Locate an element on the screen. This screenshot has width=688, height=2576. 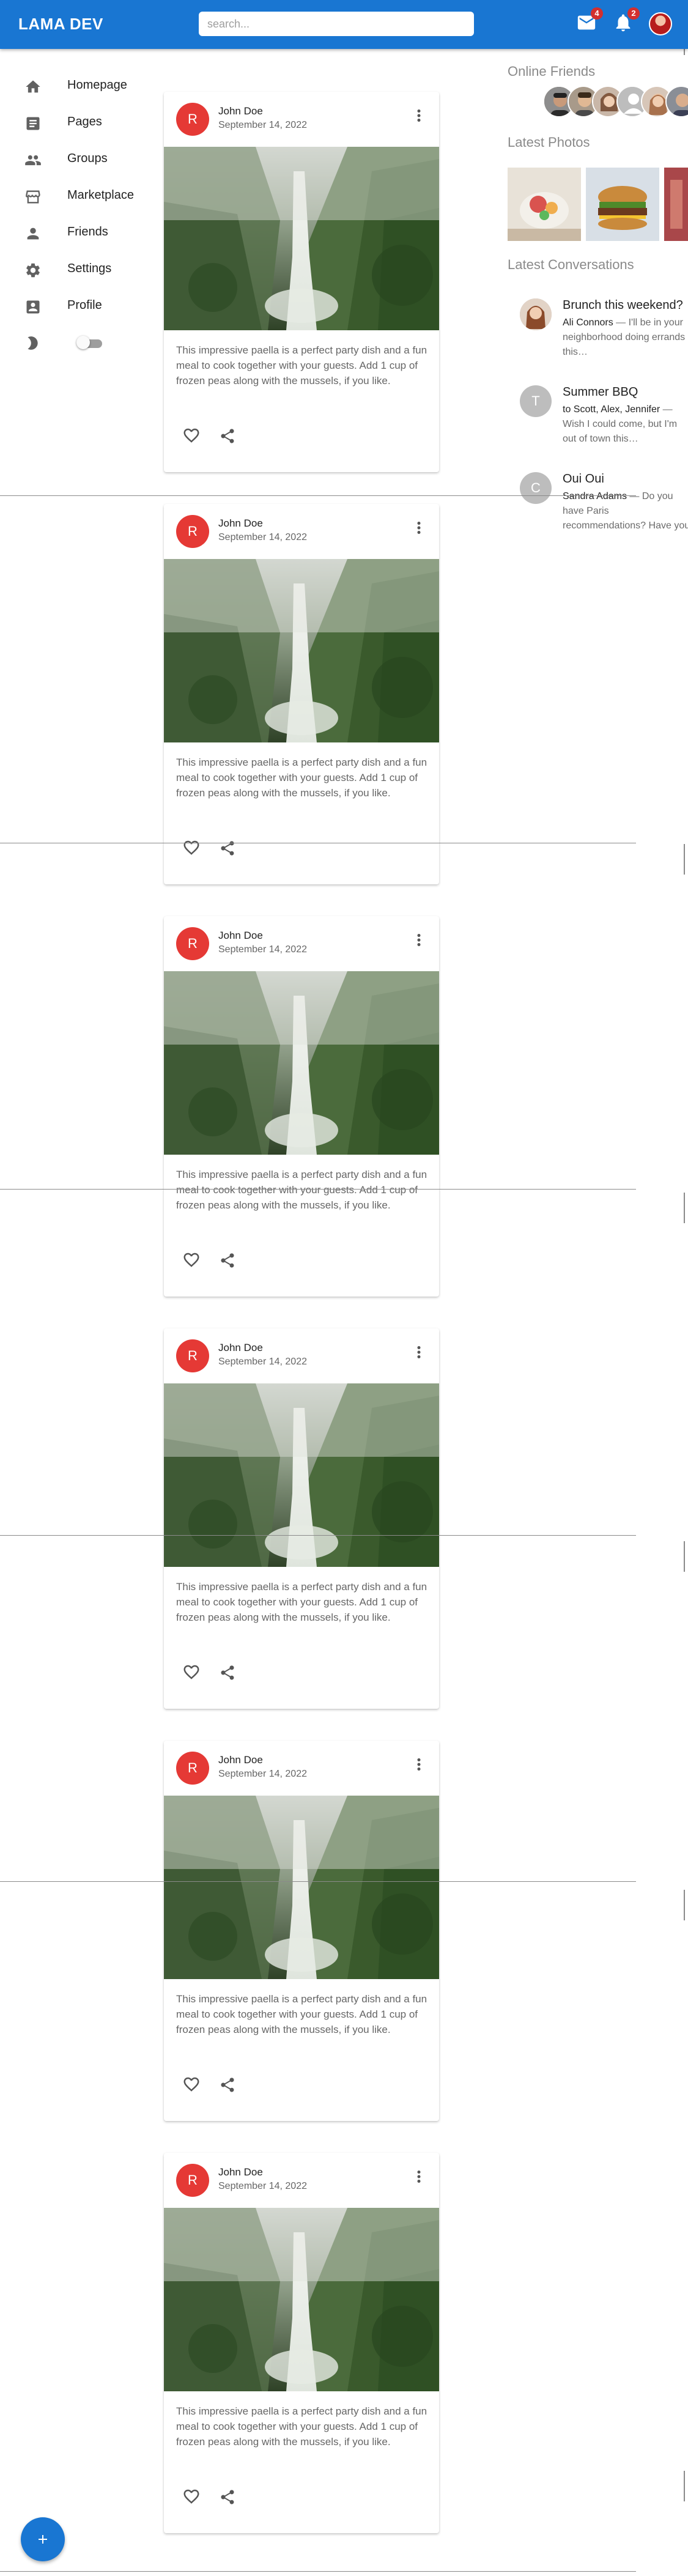
latest-conversations-title: Latest Conversations is located at coordinates (571, 264).